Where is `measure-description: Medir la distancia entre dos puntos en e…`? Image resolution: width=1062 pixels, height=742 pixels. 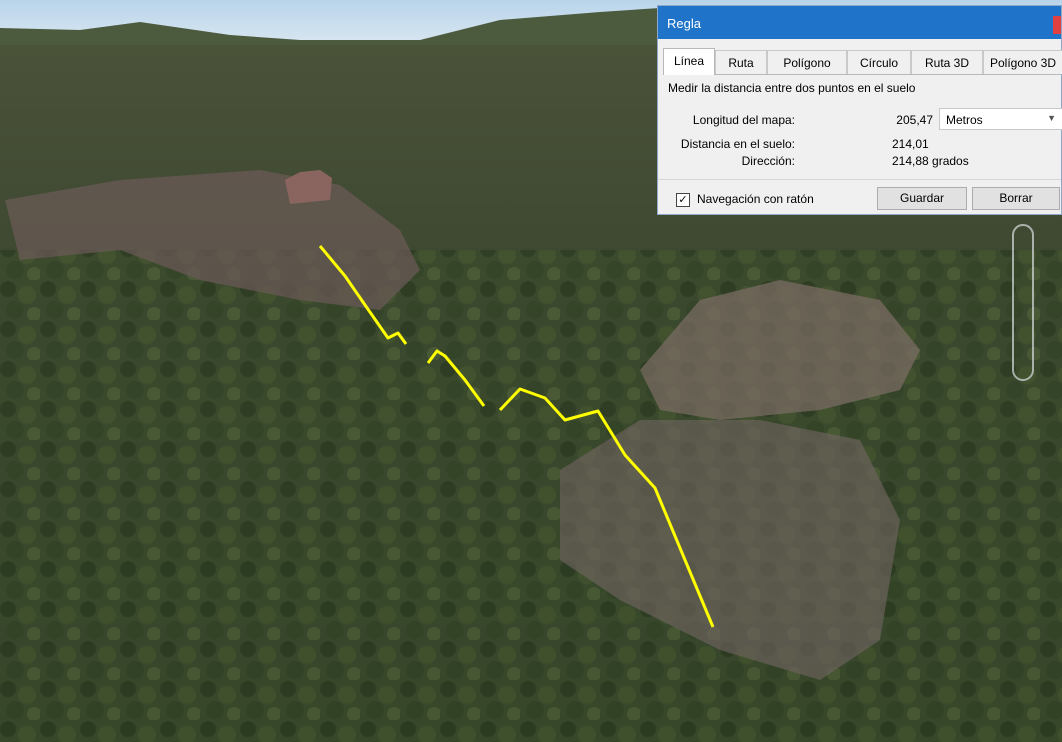
measure-description: Medir la distancia entre dos puntos en e… is located at coordinates (792, 88).